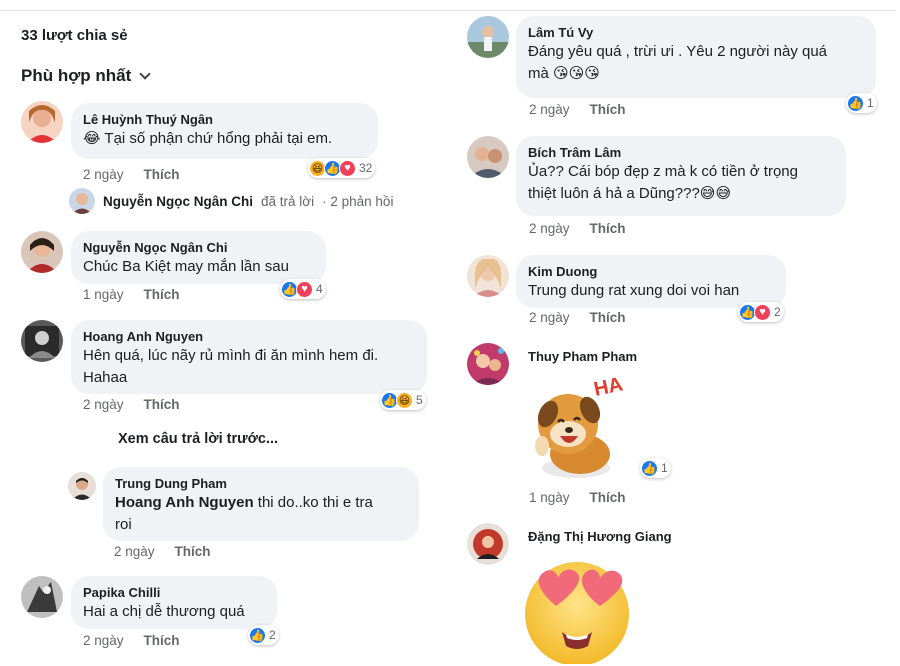 The image size is (900, 666). What do you see at coordinates (208, 138) in the screenshot?
I see `comment-text: 😂 Tại số phận chứ hổng phải tại em.` at bounding box center [208, 138].